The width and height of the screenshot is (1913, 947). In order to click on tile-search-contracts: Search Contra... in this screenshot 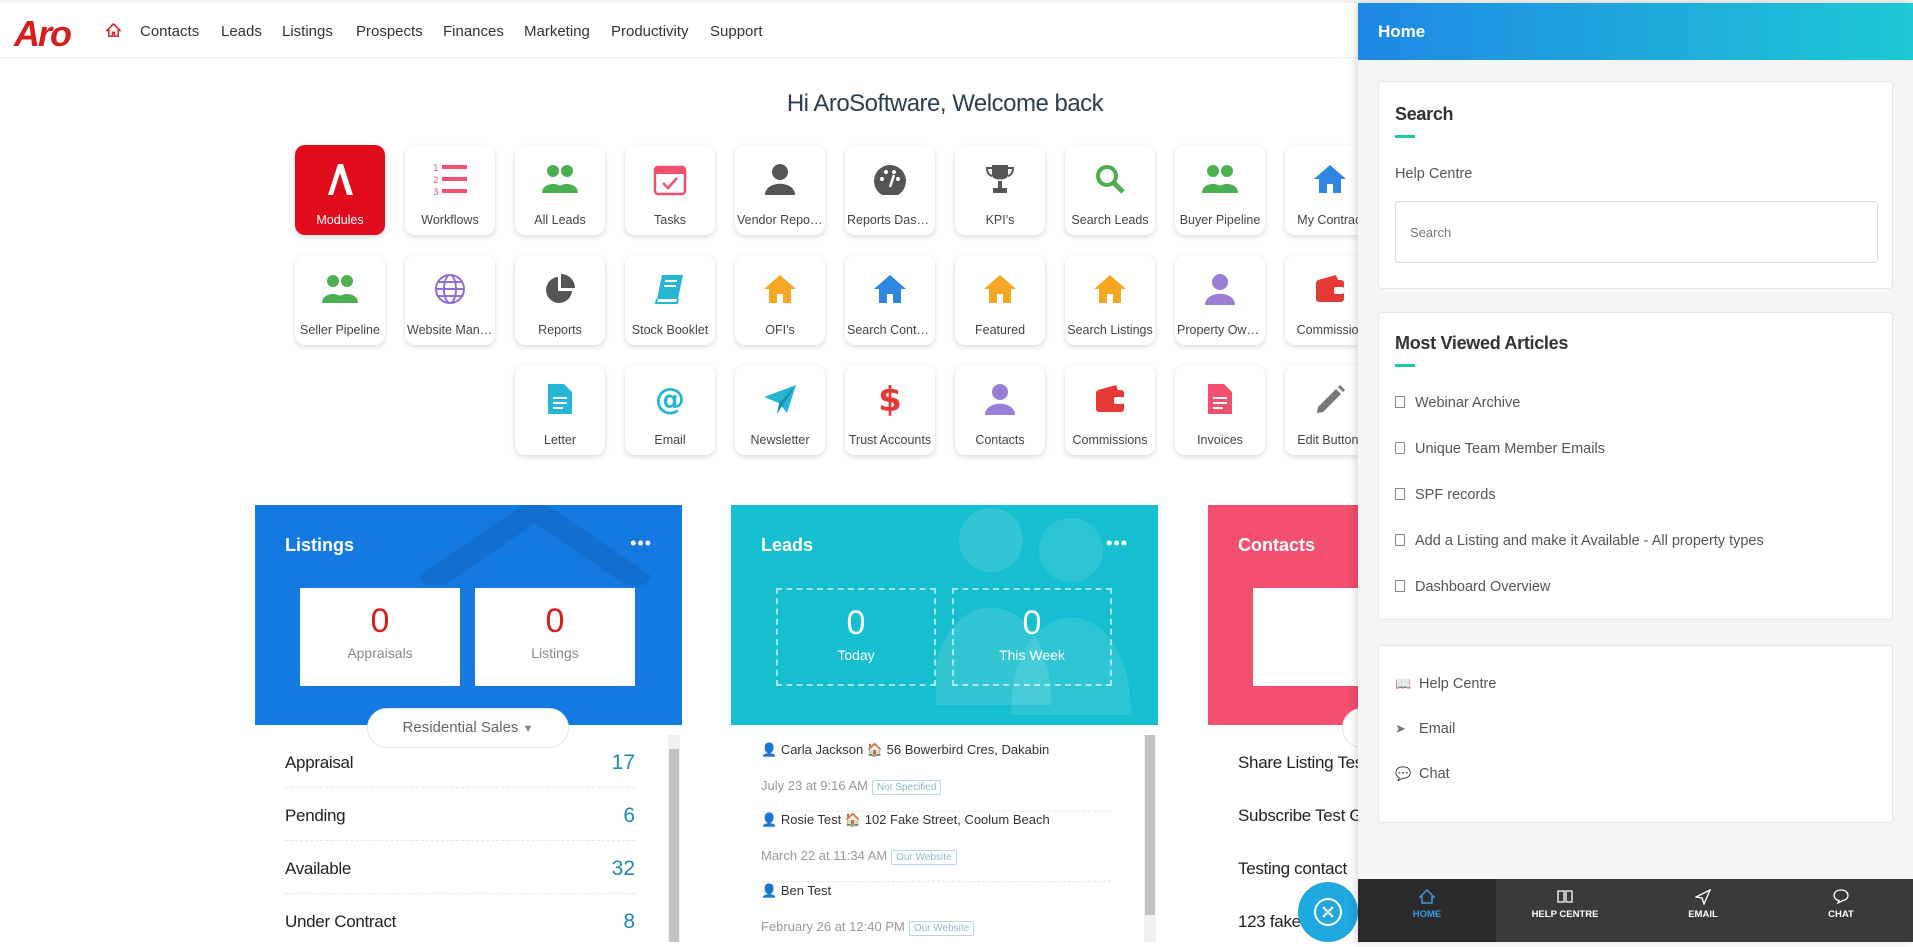, I will do `click(890, 300)`.